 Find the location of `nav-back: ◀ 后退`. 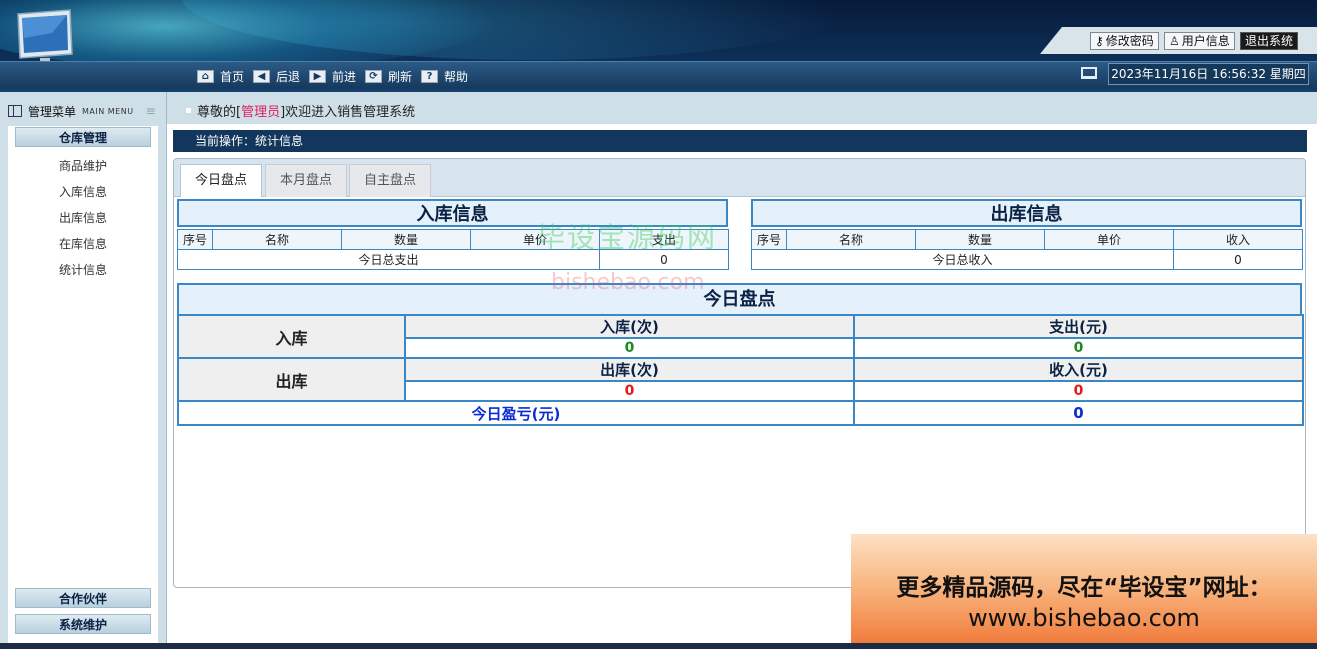

nav-back: ◀ 后退 is located at coordinates (276, 76).